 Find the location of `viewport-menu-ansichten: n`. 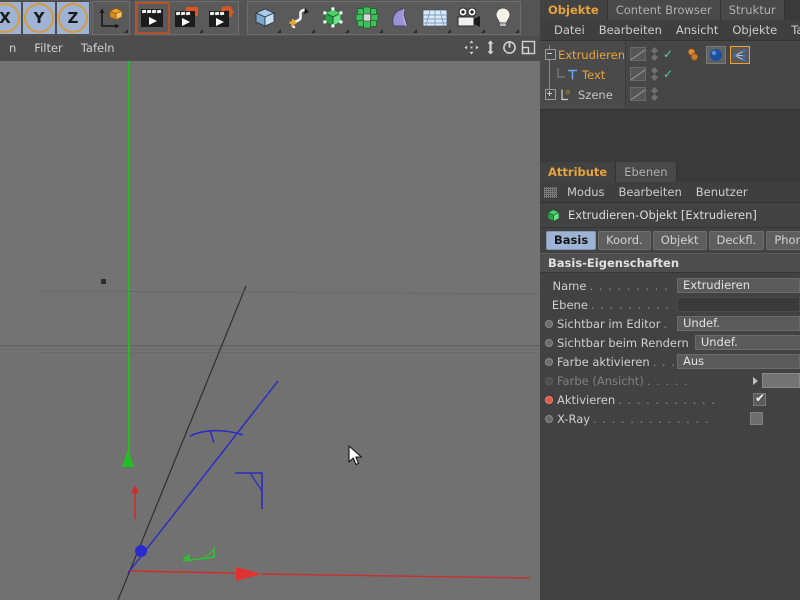

viewport-menu-ansichten: n is located at coordinates (12, 48).